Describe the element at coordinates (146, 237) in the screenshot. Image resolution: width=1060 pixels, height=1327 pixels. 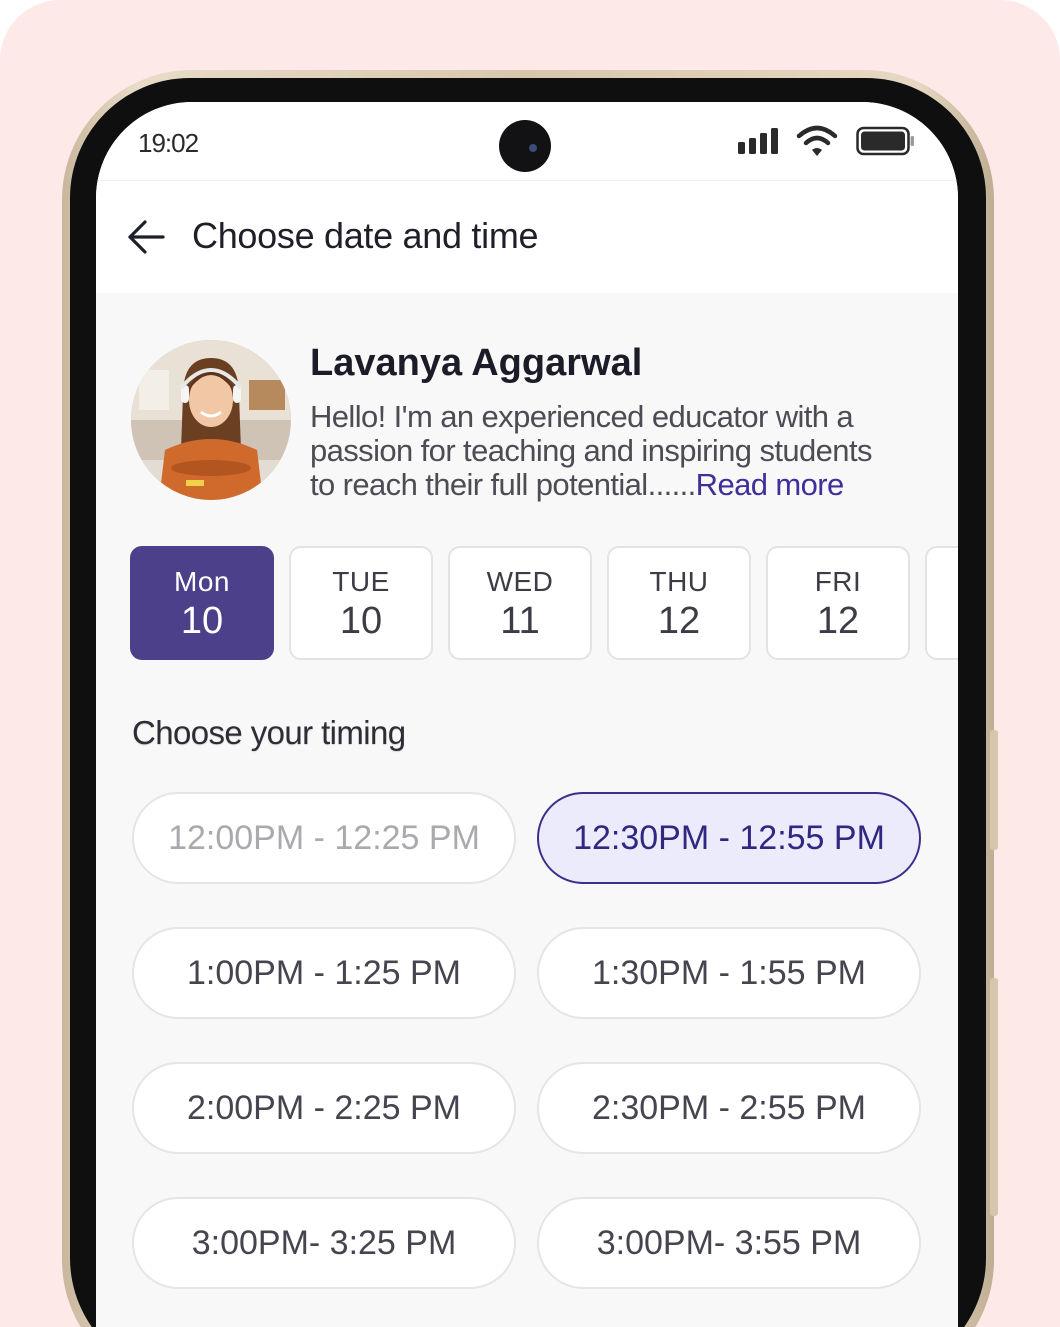
I see `back-arrow-icon` at that location.